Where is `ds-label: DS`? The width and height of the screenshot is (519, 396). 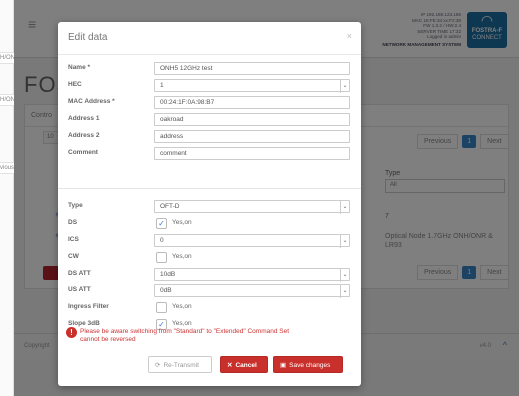
ds-label: DS is located at coordinates (73, 222).